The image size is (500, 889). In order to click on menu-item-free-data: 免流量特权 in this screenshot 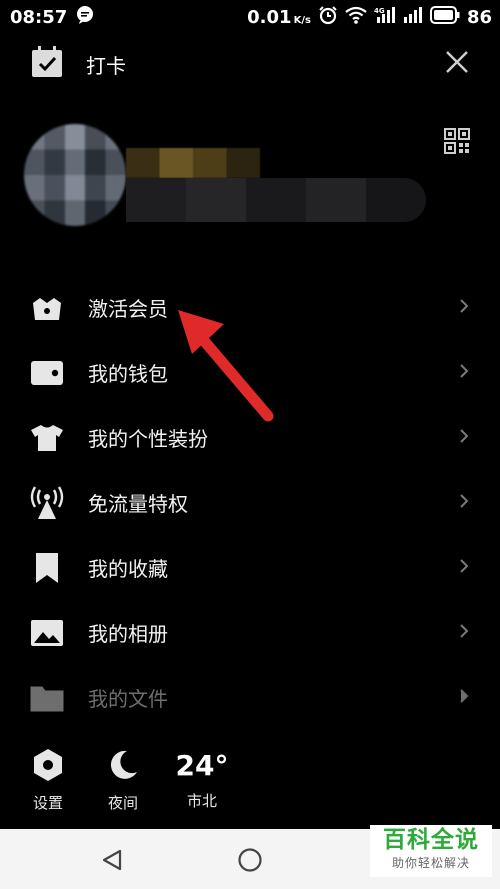, I will do `click(250, 502)`.